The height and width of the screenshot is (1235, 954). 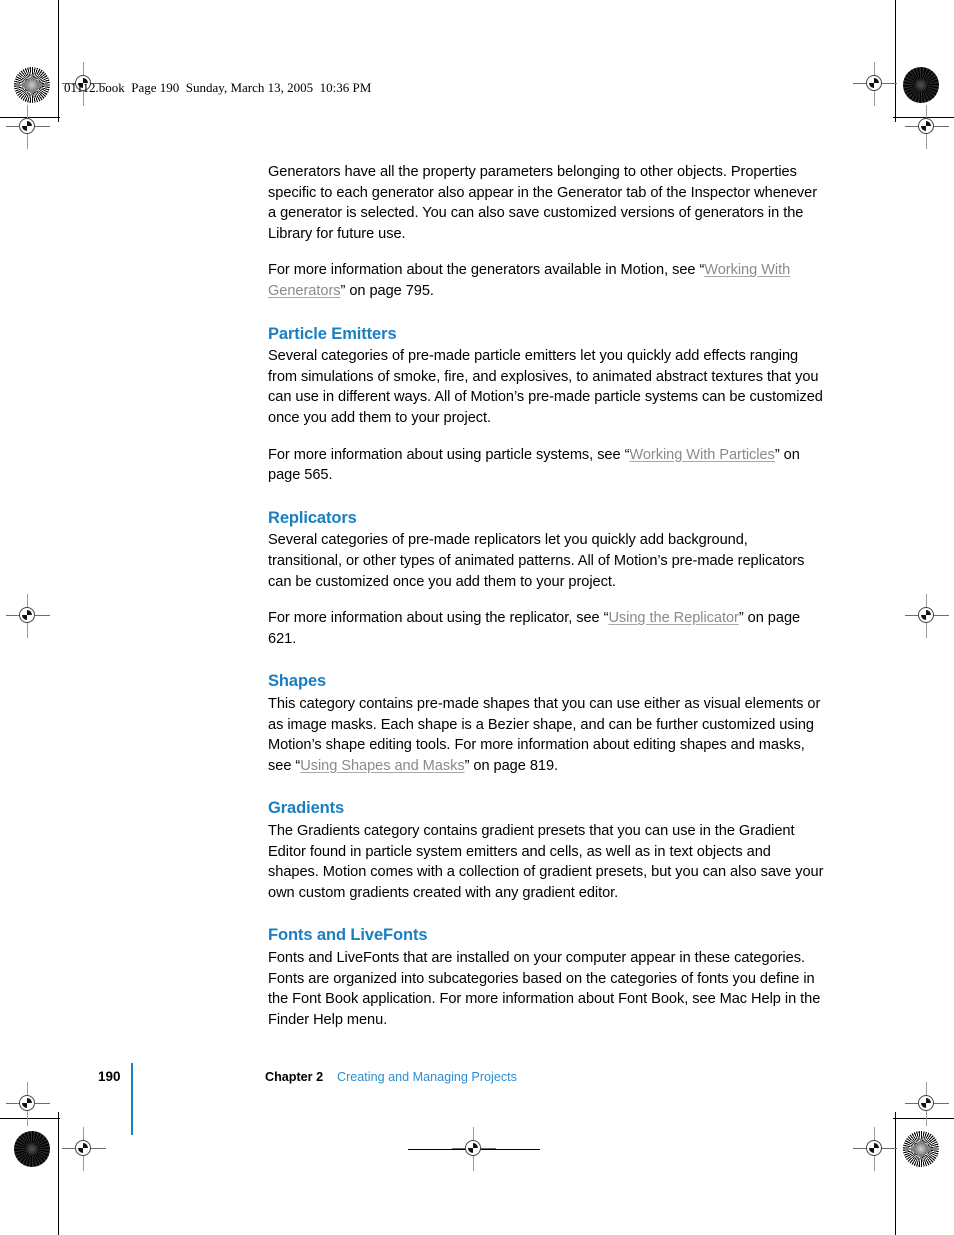 I want to click on color-burst-target-bottom-right, so click(x=921, y=1149).